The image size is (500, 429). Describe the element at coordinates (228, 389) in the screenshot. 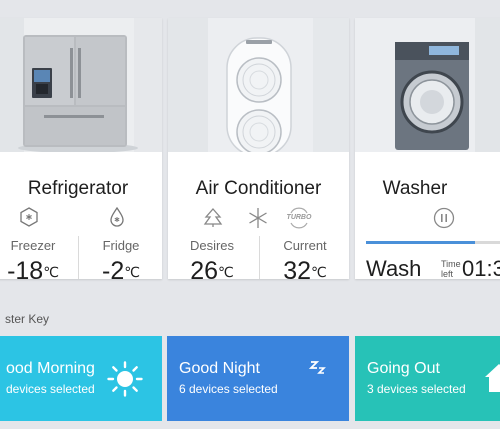

I see `good-night-subtitle: 6 devices selected` at that location.